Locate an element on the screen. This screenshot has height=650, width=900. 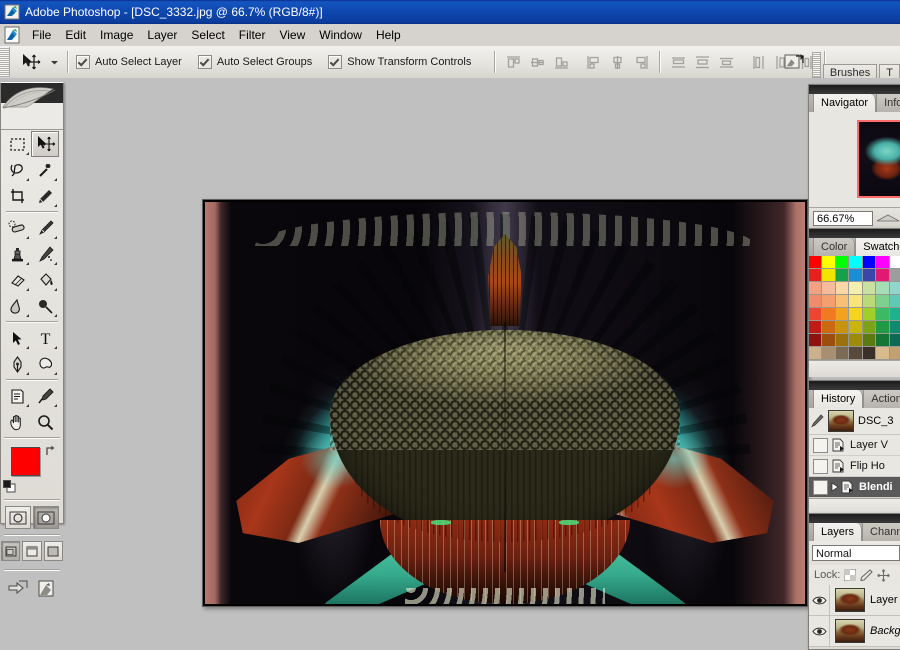
photoshop-document-icon is located at coordinates (12, 35).